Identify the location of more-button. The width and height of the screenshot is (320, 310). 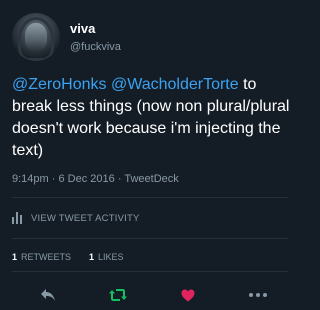
(258, 295).